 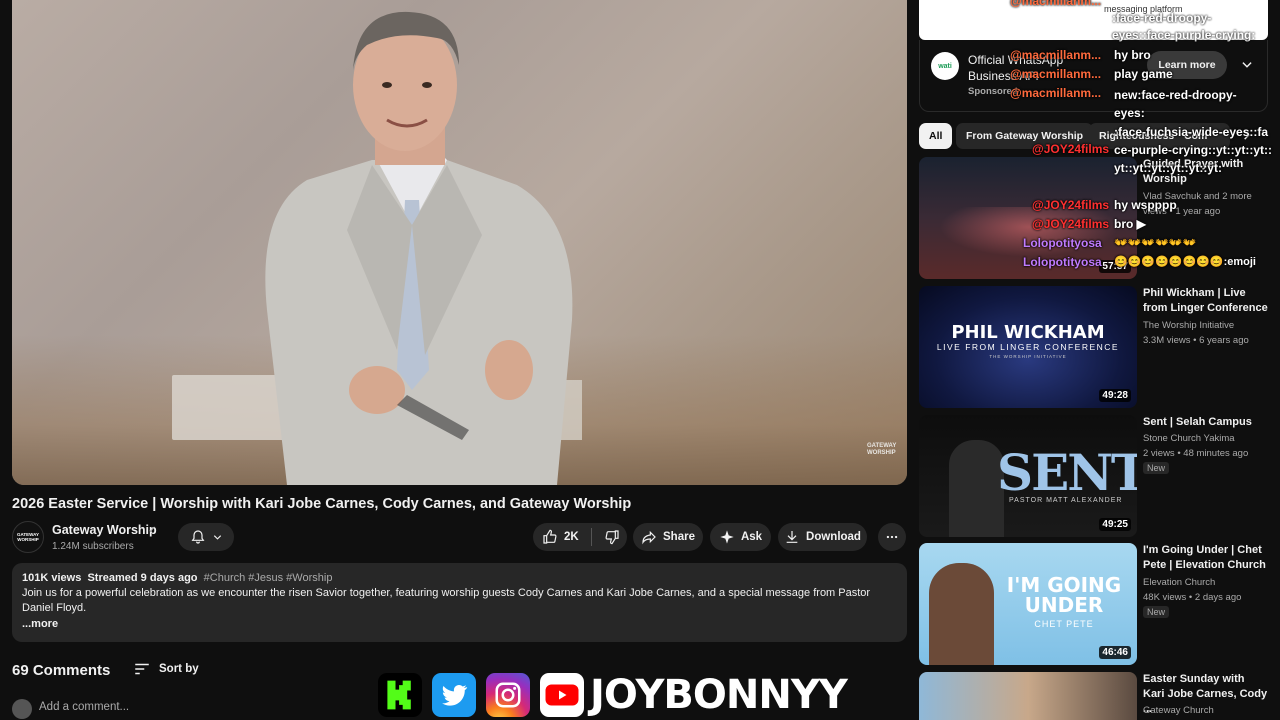 I want to click on recommended-thumbnail: I'M GOING UNDER CHET PETE 46:46, so click(x=1028, y=604).